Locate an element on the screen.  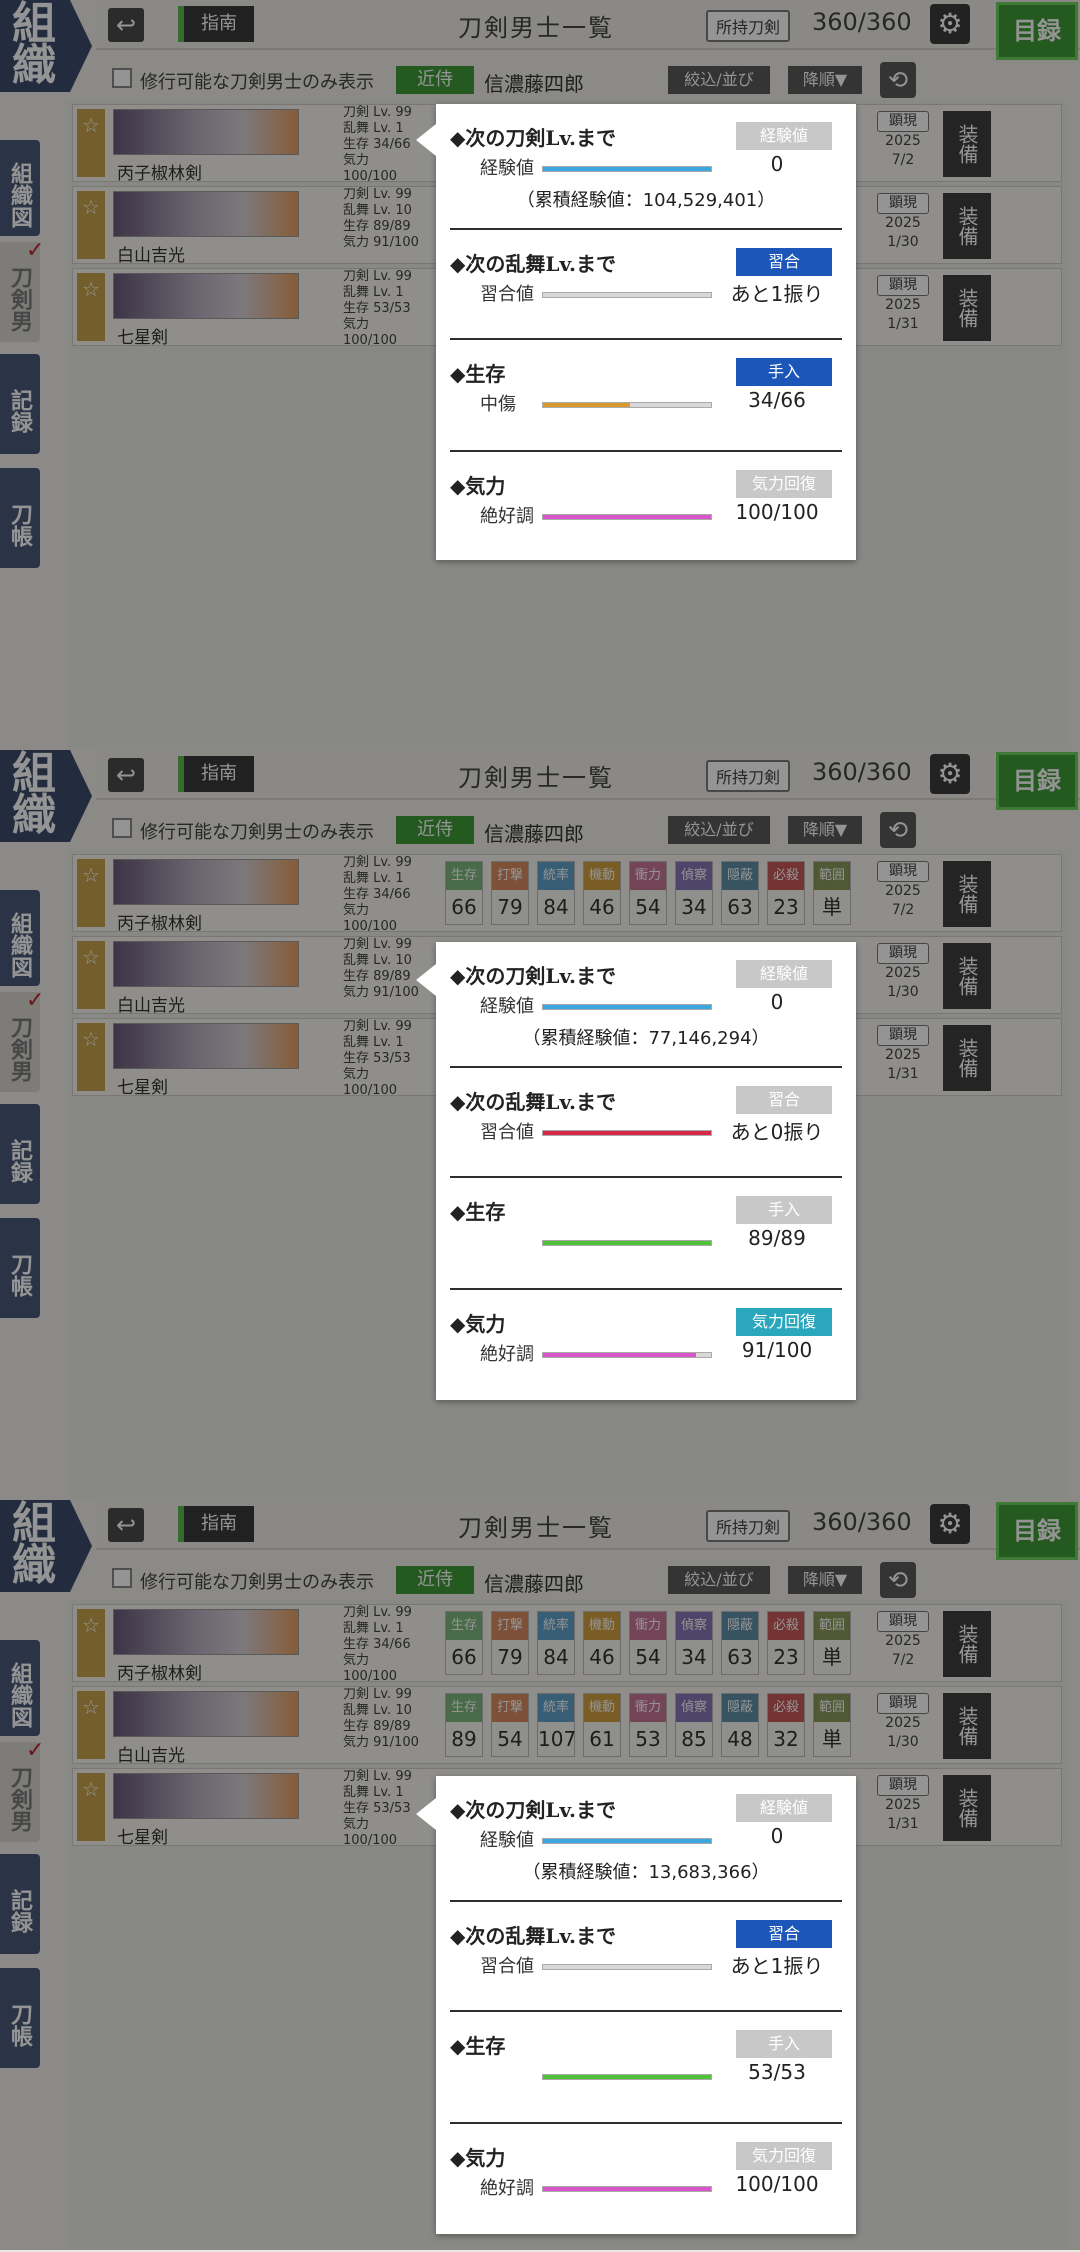
param-cell: 機動 46 is located at coordinates (602, 893).